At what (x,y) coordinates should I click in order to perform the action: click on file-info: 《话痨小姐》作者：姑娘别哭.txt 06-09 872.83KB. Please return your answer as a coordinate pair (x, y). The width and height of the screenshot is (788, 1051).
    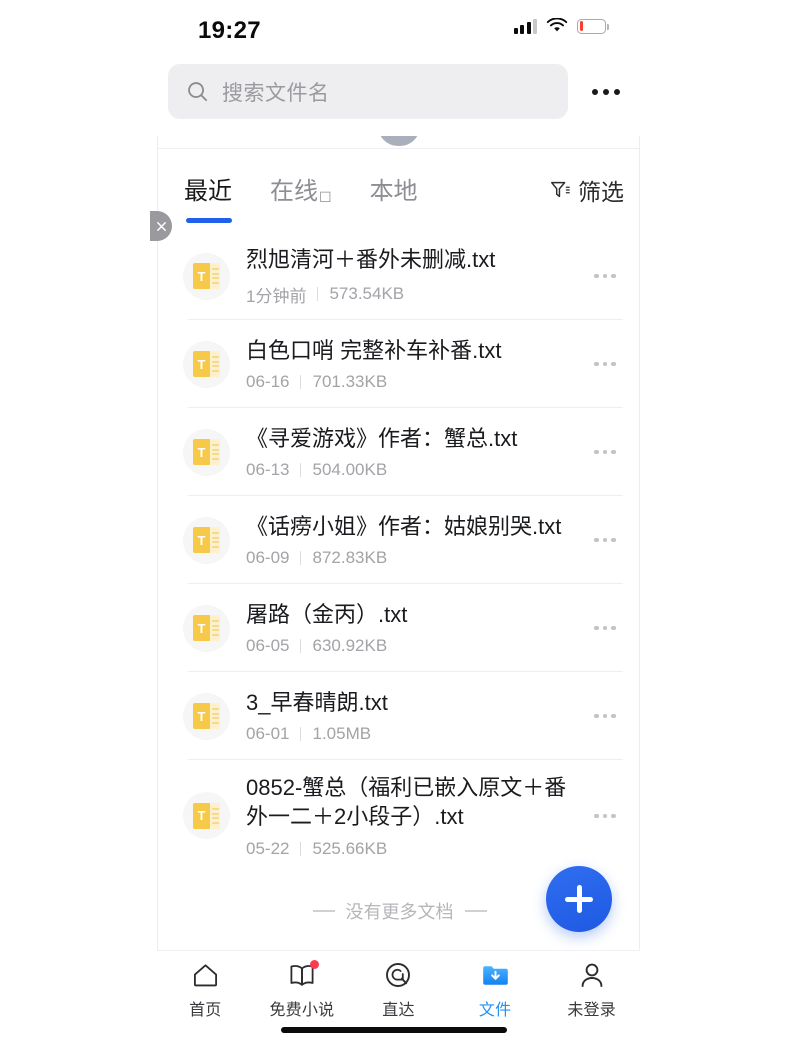
    Looking at the image, I should click on (415, 540).